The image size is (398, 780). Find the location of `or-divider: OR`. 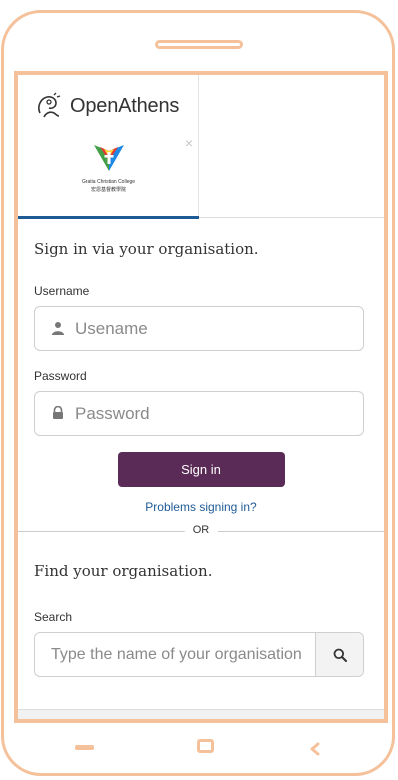

or-divider: OR is located at coordinates (201, 532).